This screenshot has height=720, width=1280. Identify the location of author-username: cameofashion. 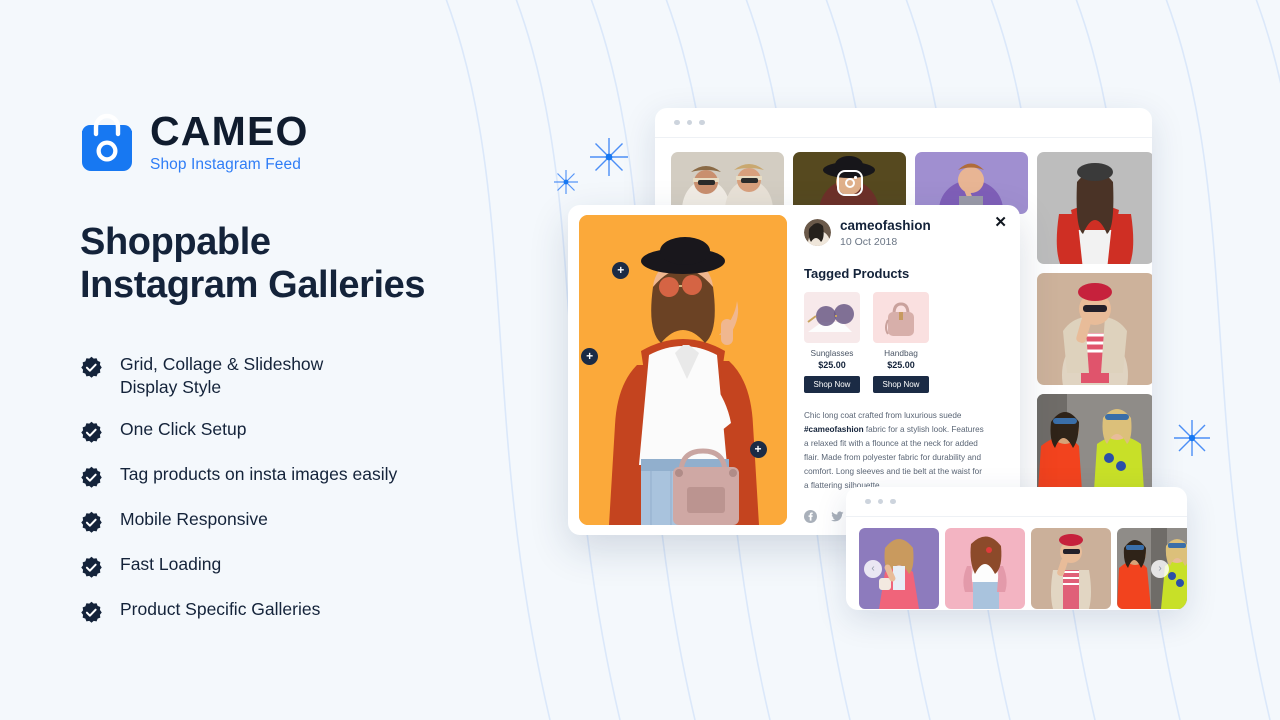
(885, 225).